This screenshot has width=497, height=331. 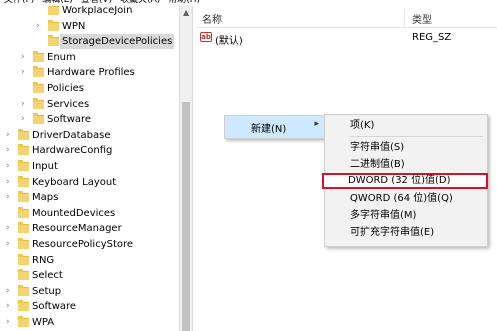 What do you see at coordinates (422, 18) in the screenshot?
I see `column-type-header: 类型` at bounding box center [422, 18].